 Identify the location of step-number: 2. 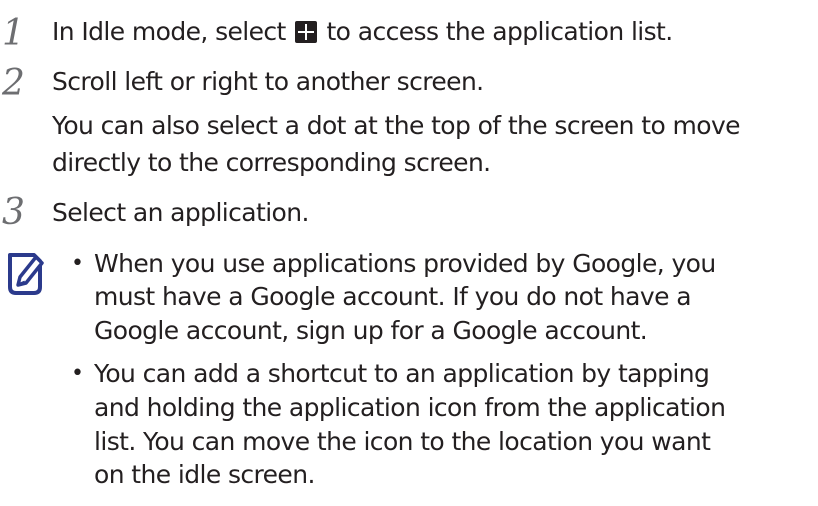
(13, 83).